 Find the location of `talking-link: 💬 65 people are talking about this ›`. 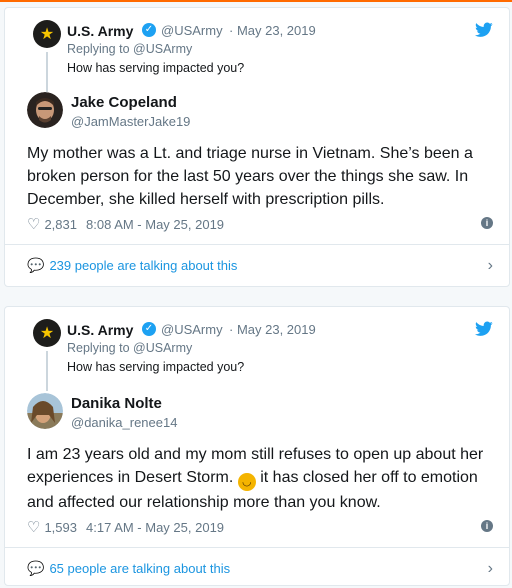

talking-link: 💬 65 people are talking about this › is located at coordinates (260, 568).